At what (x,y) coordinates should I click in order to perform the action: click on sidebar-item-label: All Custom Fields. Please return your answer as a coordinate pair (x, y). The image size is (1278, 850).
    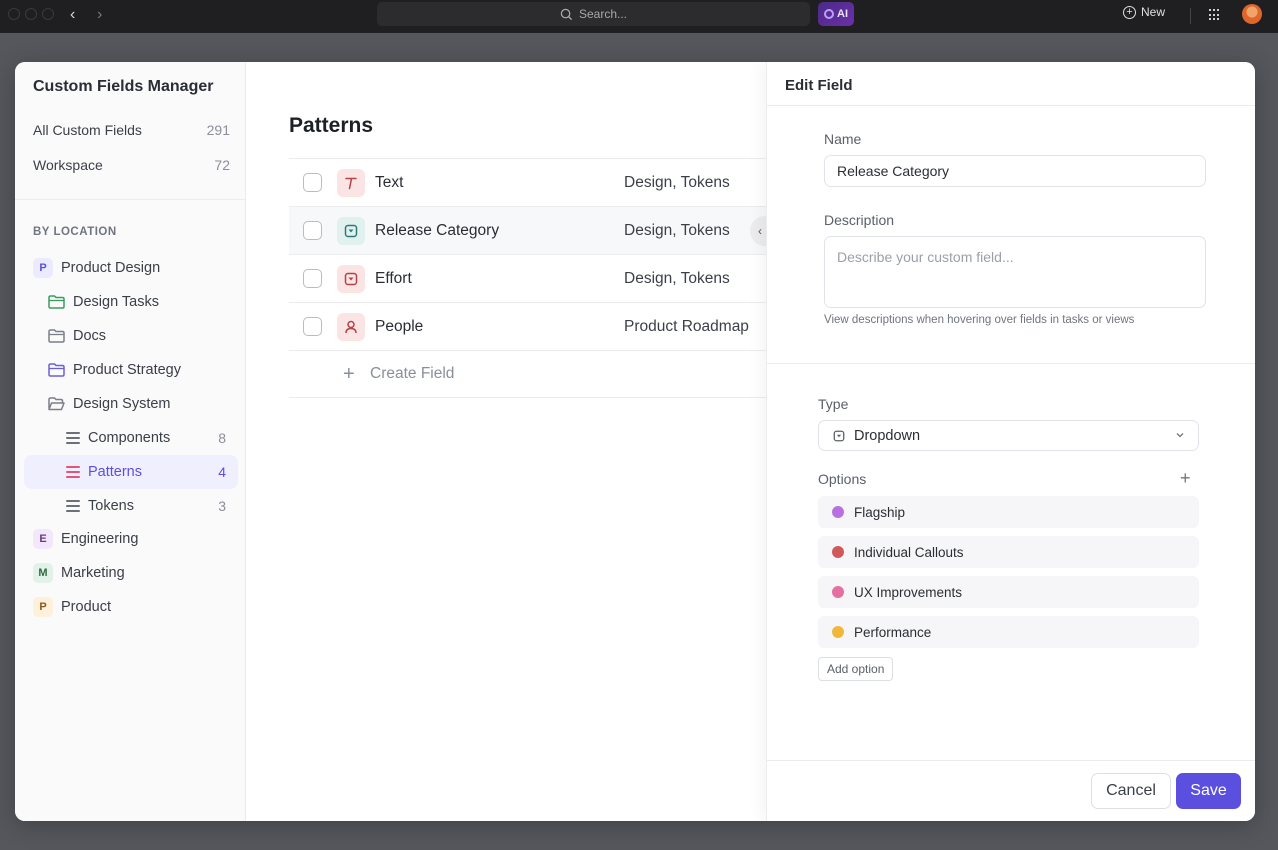
    Looking at the image, I should click on (87, 130).